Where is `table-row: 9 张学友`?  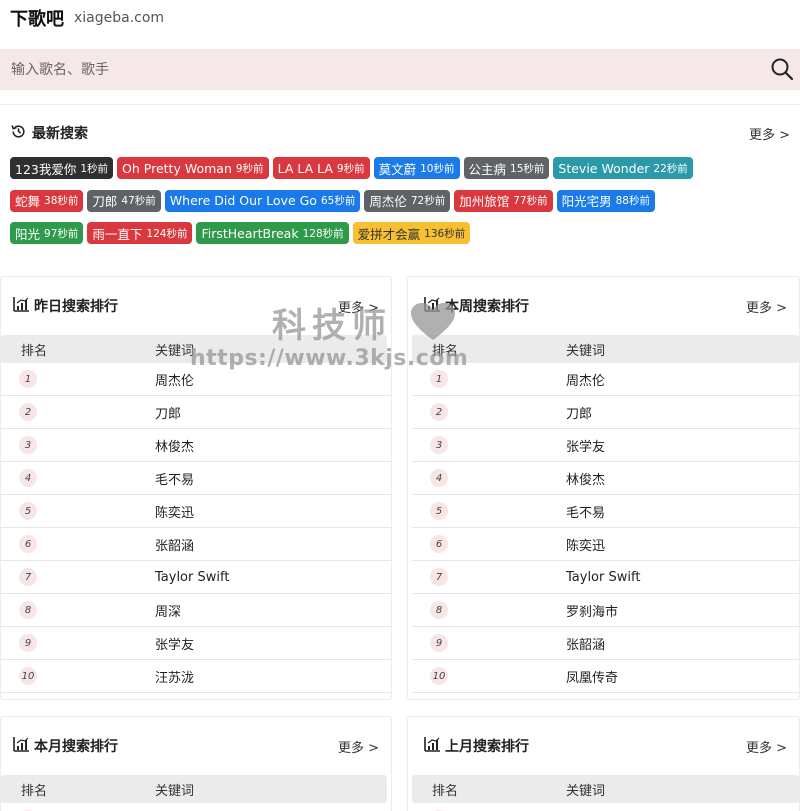
table-row: 9 张学友 is located at coordinates (196, 643).